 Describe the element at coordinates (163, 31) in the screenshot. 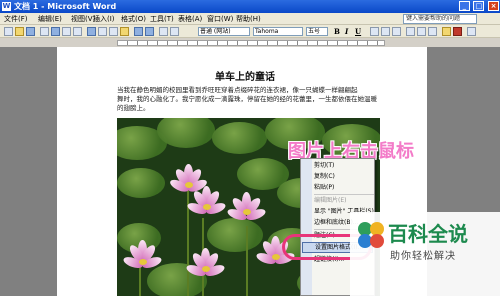

I see `table-icon` at that location.